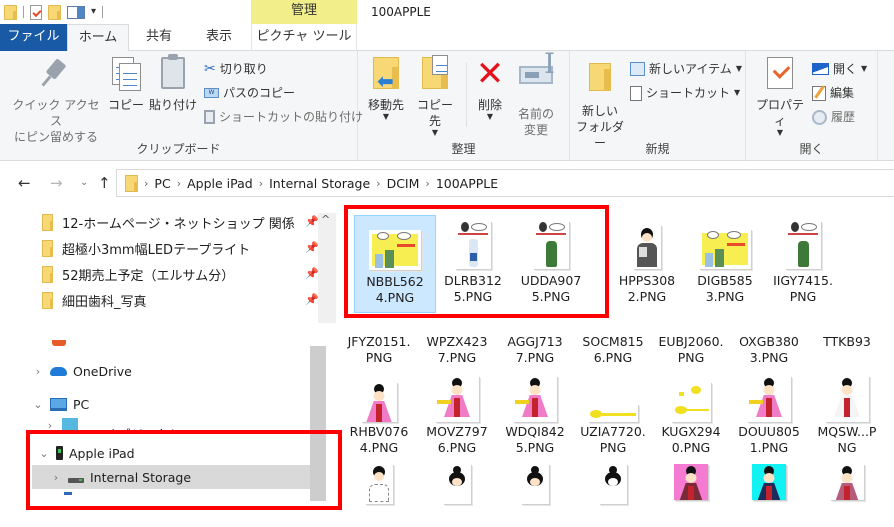 Image resolution: width=894 pixels, height=527 pixels. Describe the element at coordinates (56, 183) in the screenshot. I see `forward-arrow-icon: →` at that location.